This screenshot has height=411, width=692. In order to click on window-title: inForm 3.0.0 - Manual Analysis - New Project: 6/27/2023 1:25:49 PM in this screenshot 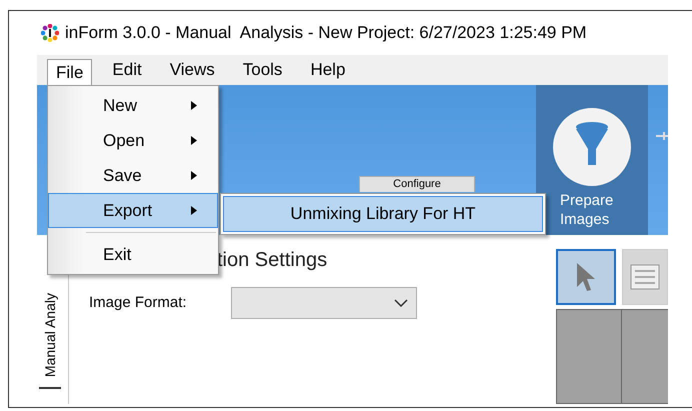, I will do `click(326, 33)`.